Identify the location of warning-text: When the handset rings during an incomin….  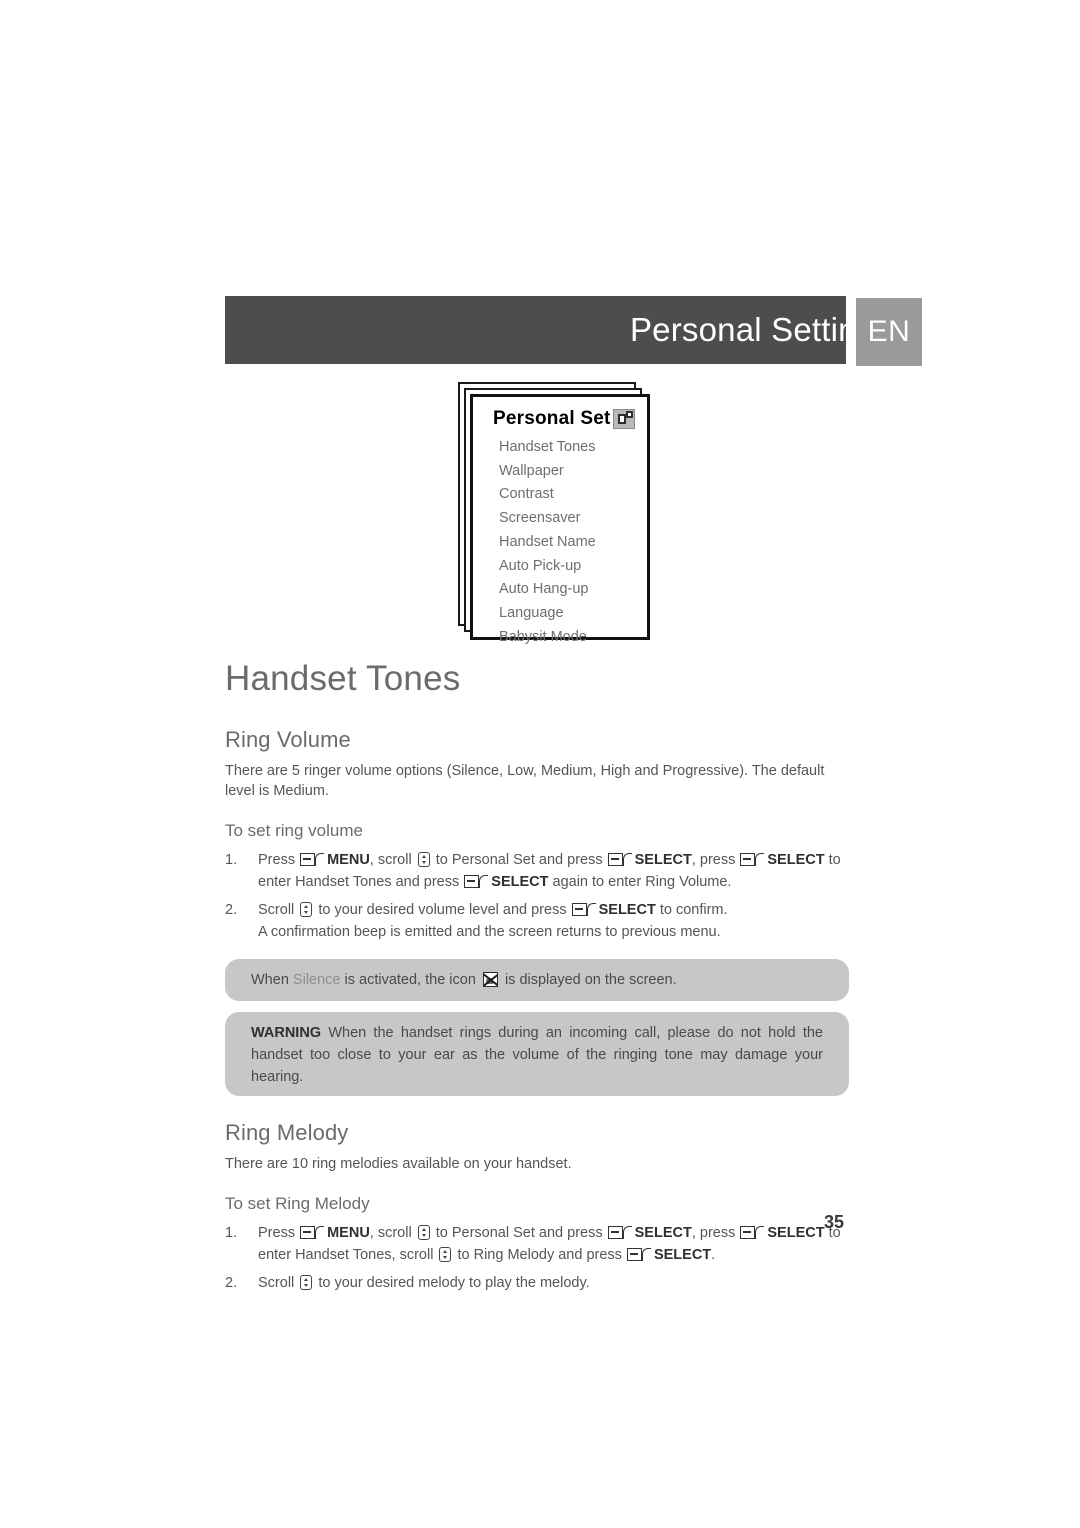
(537, 1055).